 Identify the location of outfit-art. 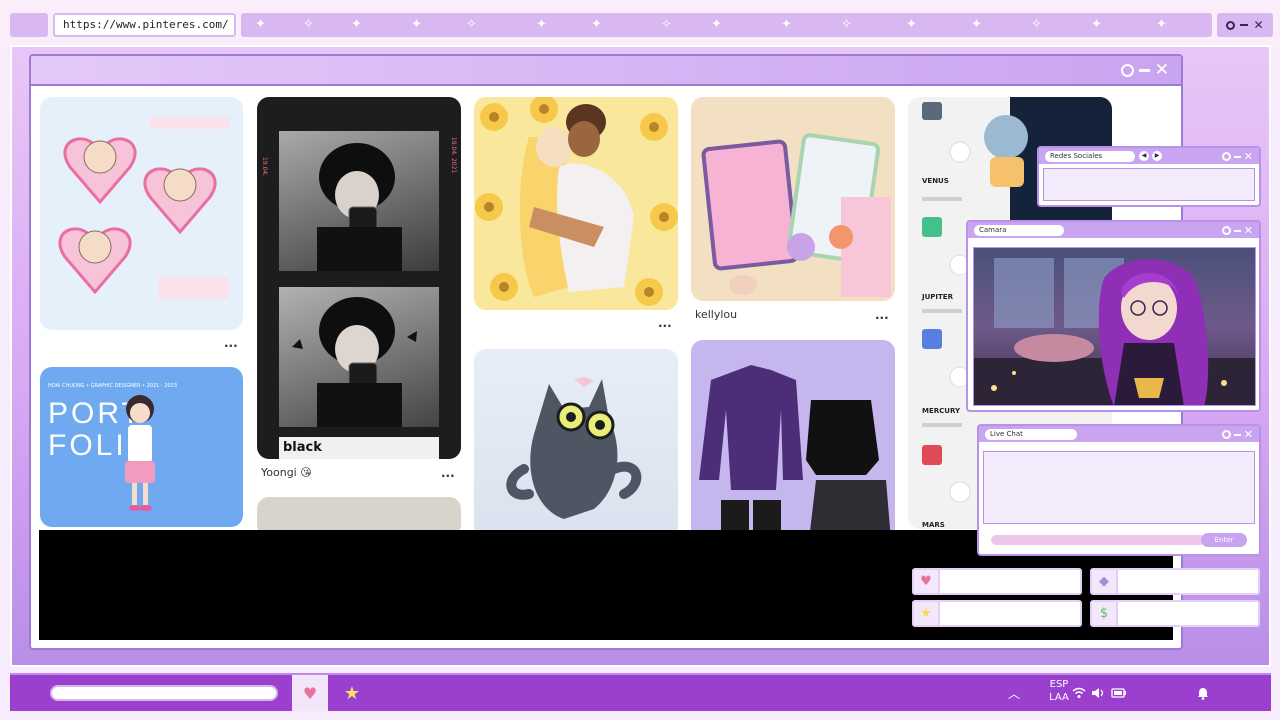
(795, 447).